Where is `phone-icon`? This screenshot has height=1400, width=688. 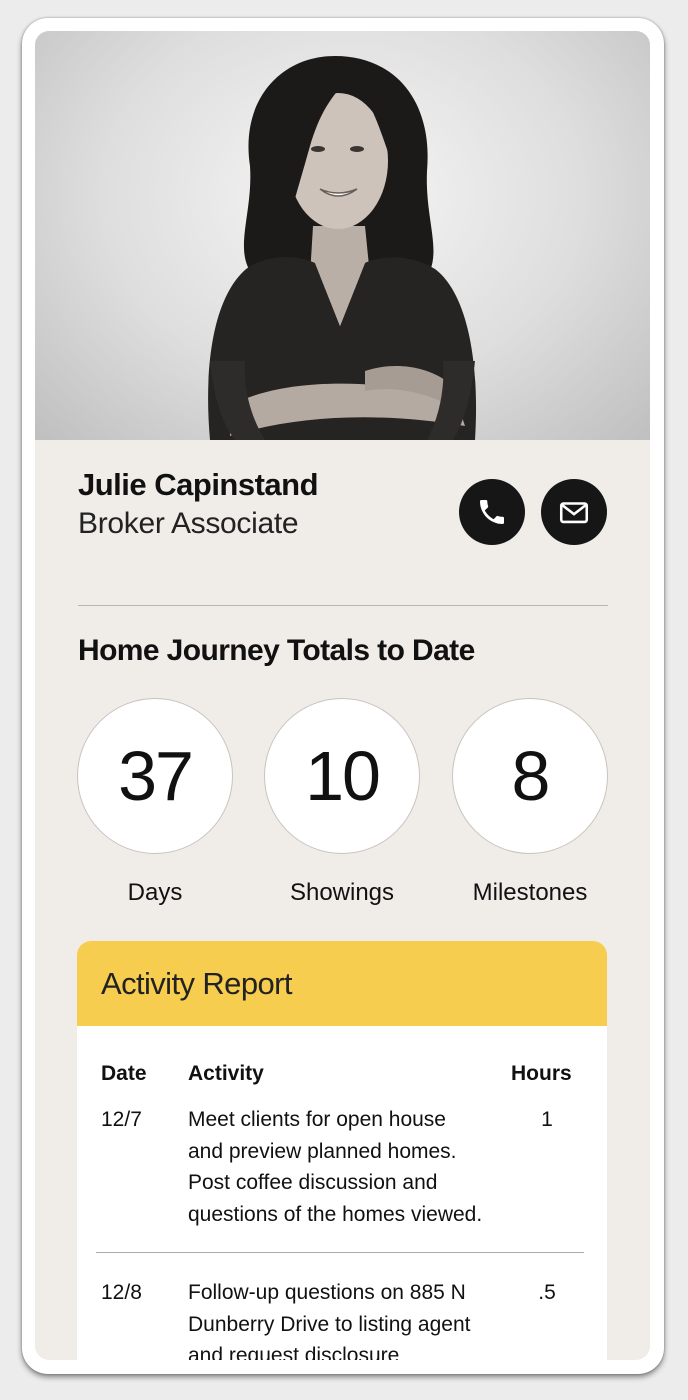 phone-icon is located at coordinates (492, 512).